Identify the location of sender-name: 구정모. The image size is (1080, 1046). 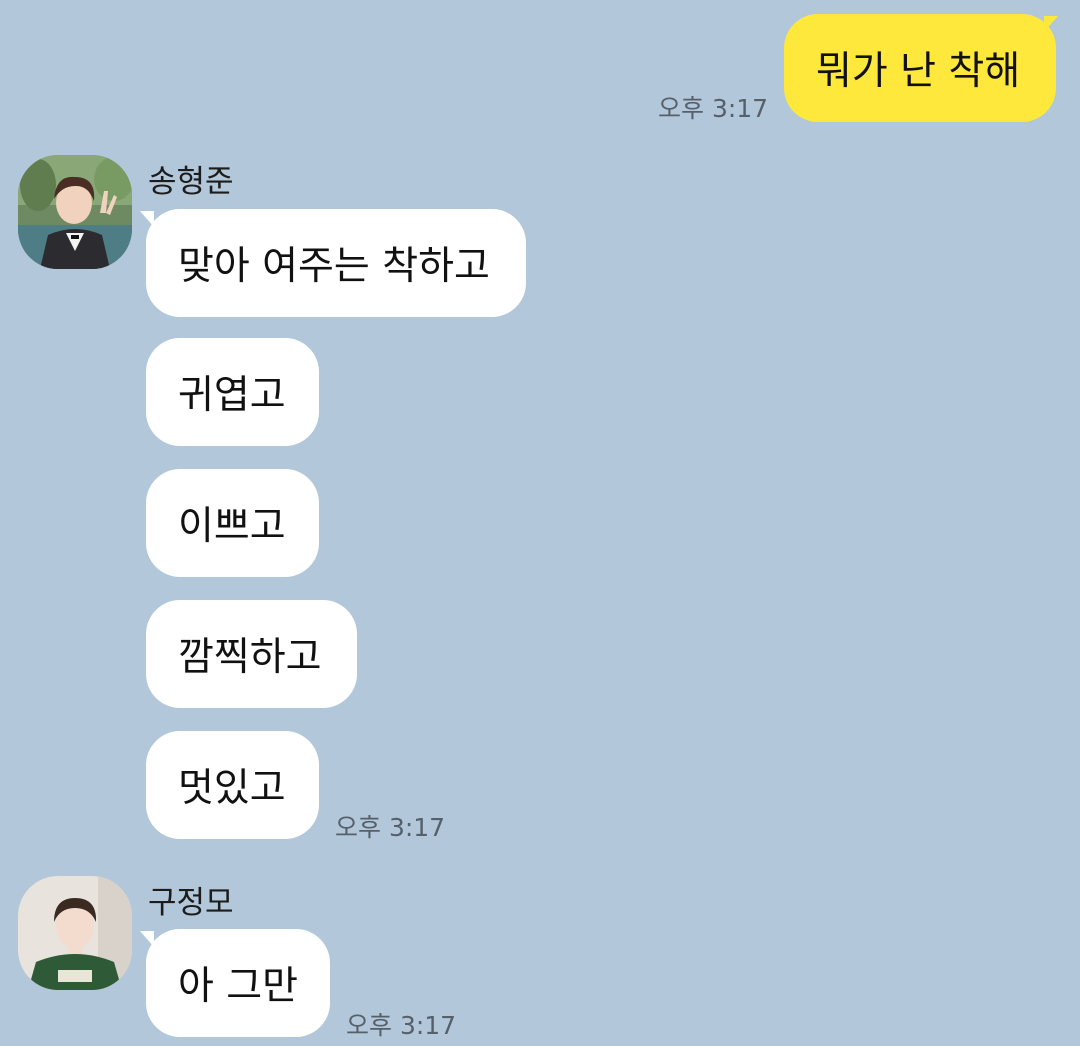
(191, 903).